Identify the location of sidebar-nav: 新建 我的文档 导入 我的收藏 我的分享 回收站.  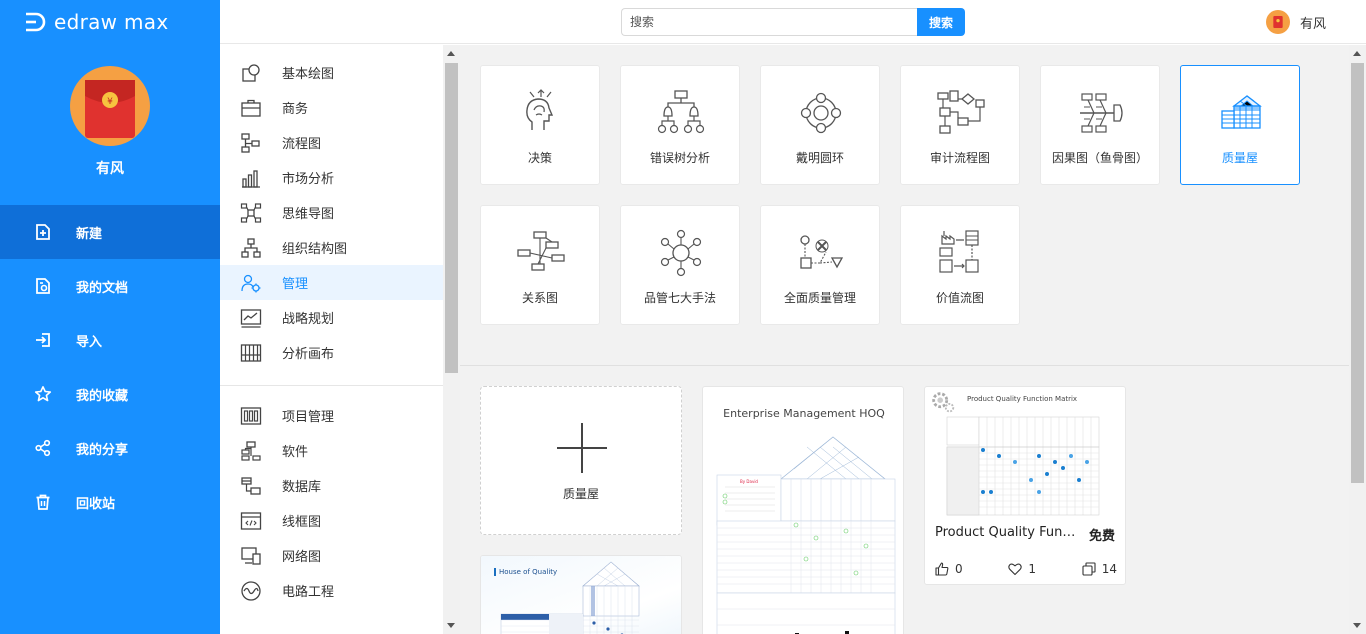
(110, 367).